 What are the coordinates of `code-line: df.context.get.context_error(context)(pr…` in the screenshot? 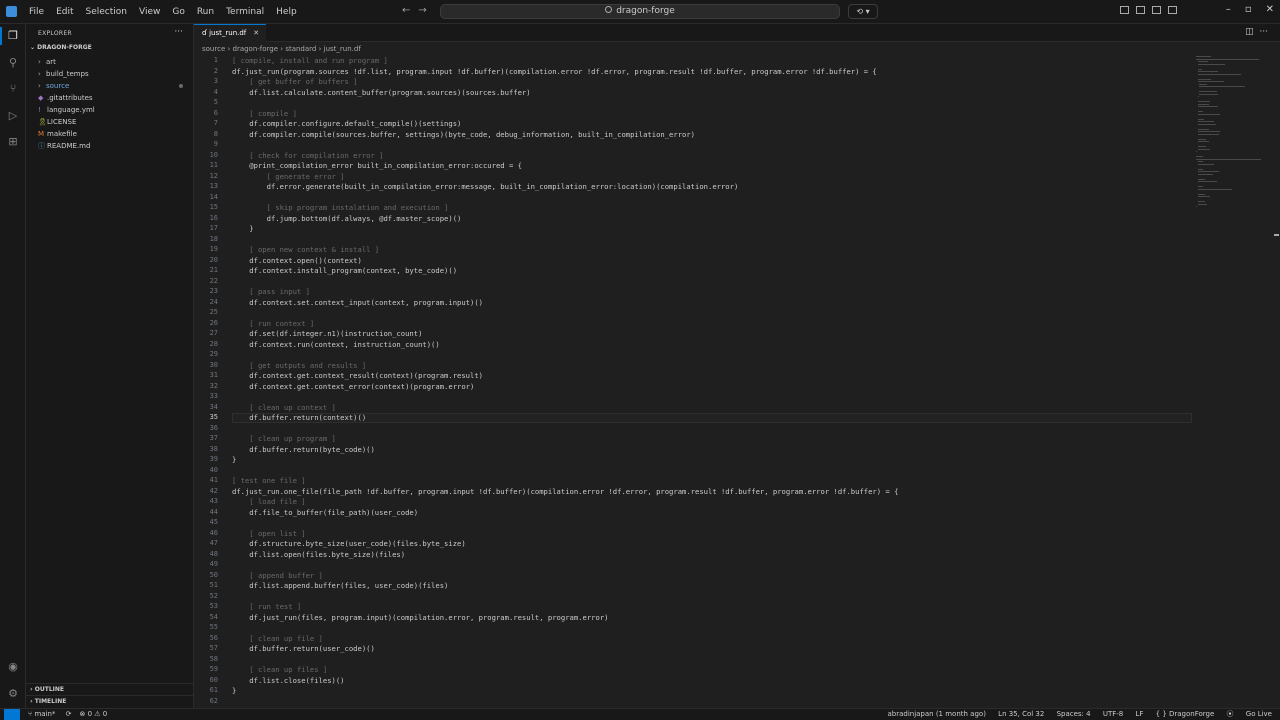 It's located at (353, 386).